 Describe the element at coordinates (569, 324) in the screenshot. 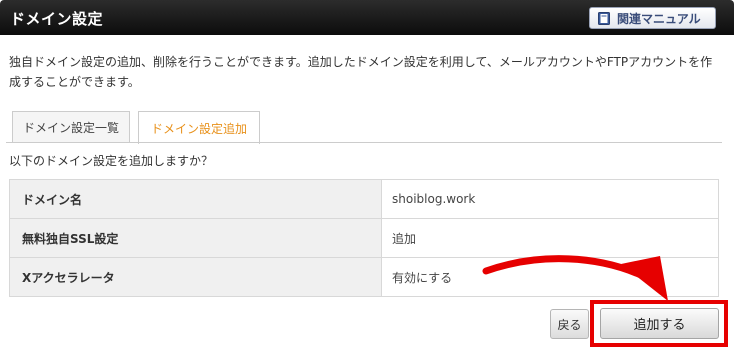

I see `back-button: 戻る` at that location.